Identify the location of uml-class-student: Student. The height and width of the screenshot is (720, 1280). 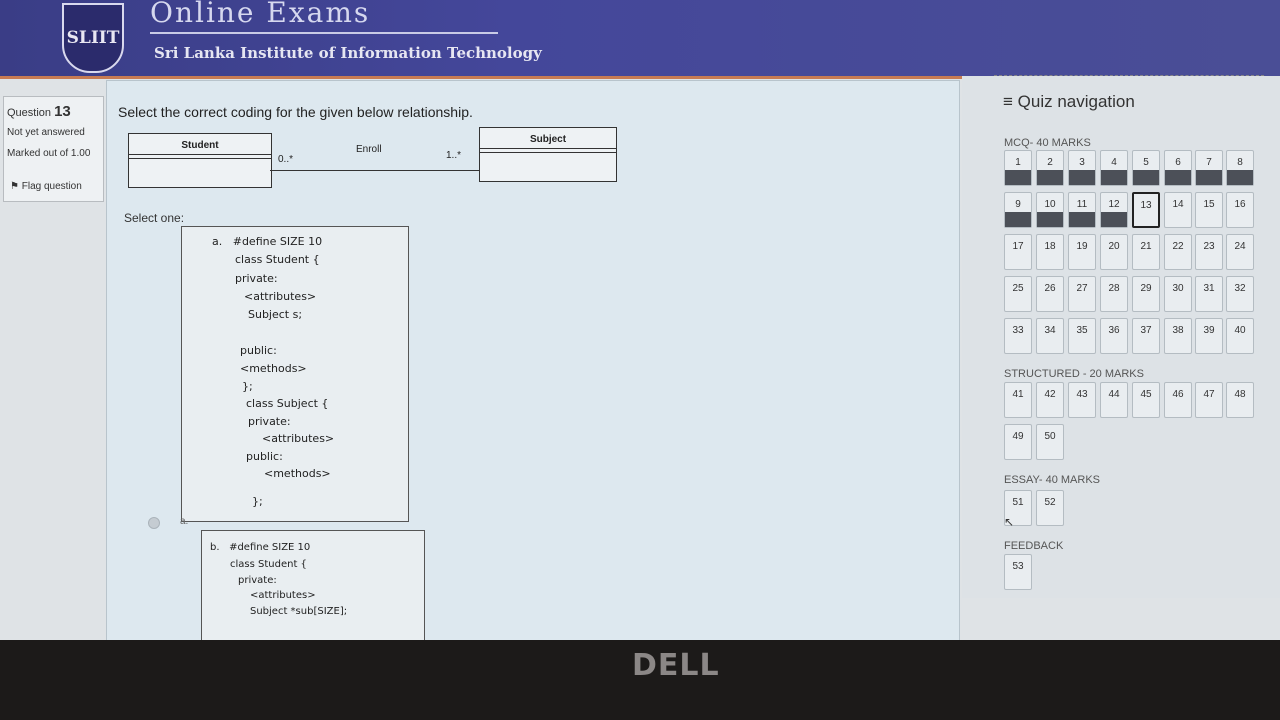
(200, 160).